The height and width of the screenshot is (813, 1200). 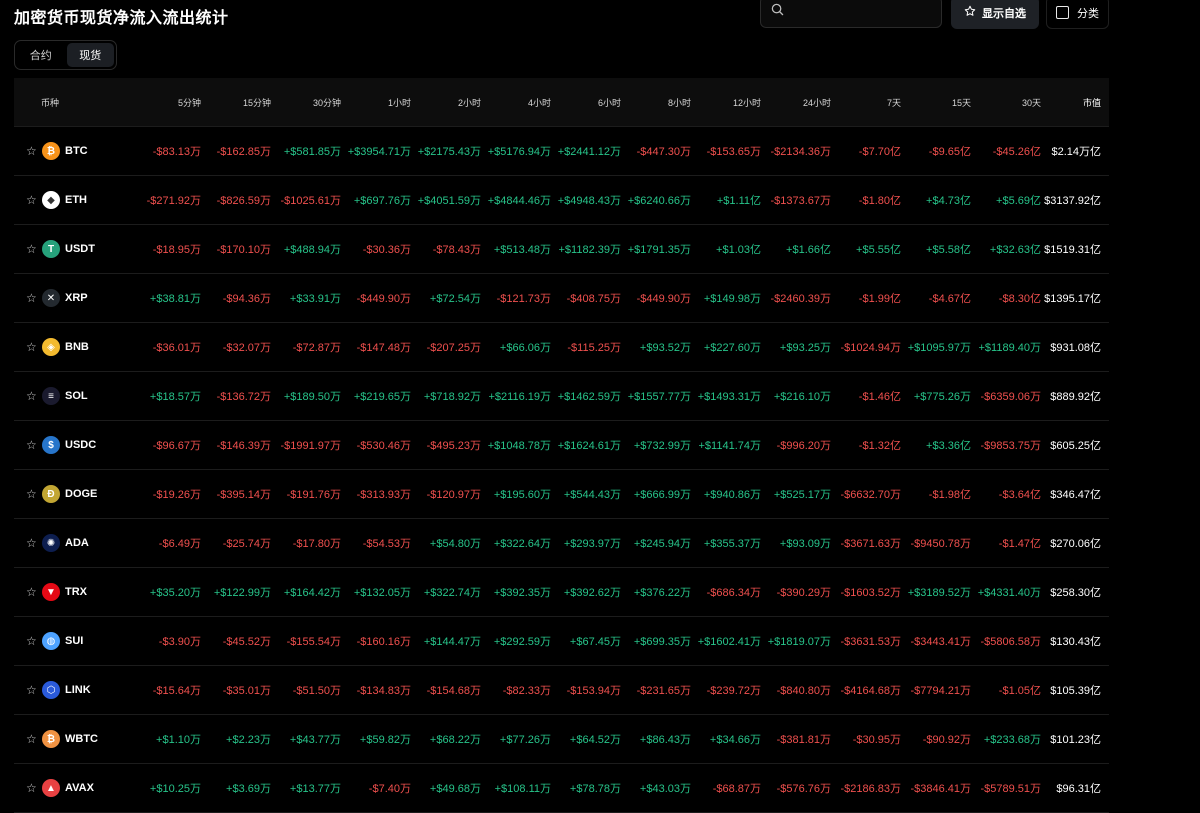 What do you see at coordinates (589, 152) in the screenshot?
I see `flow-value: +$2441.12万` at bounding box center [589, 152].